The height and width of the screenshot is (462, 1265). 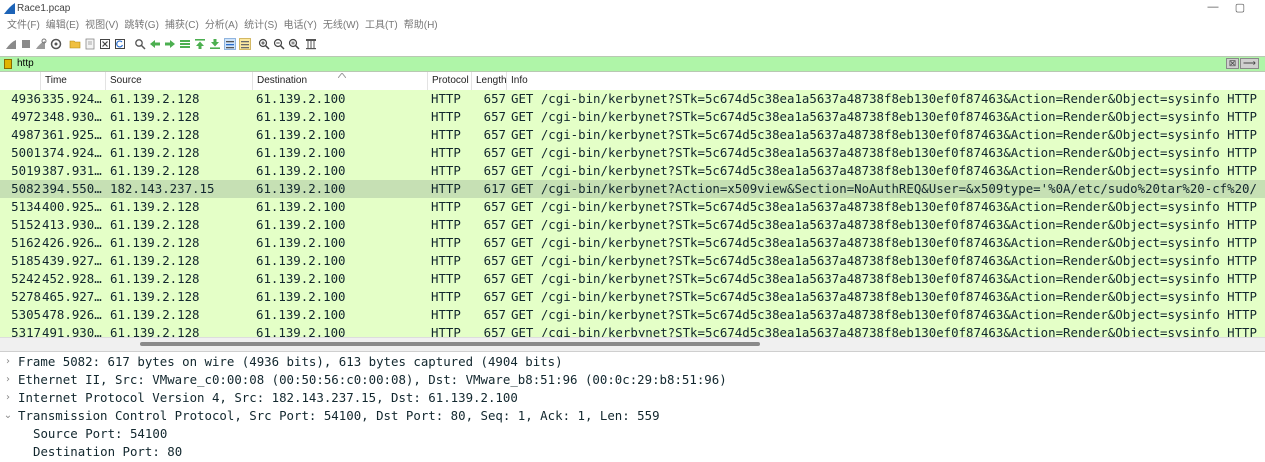 I want to click on display-filter-input: http, so click(x=25, y=64).